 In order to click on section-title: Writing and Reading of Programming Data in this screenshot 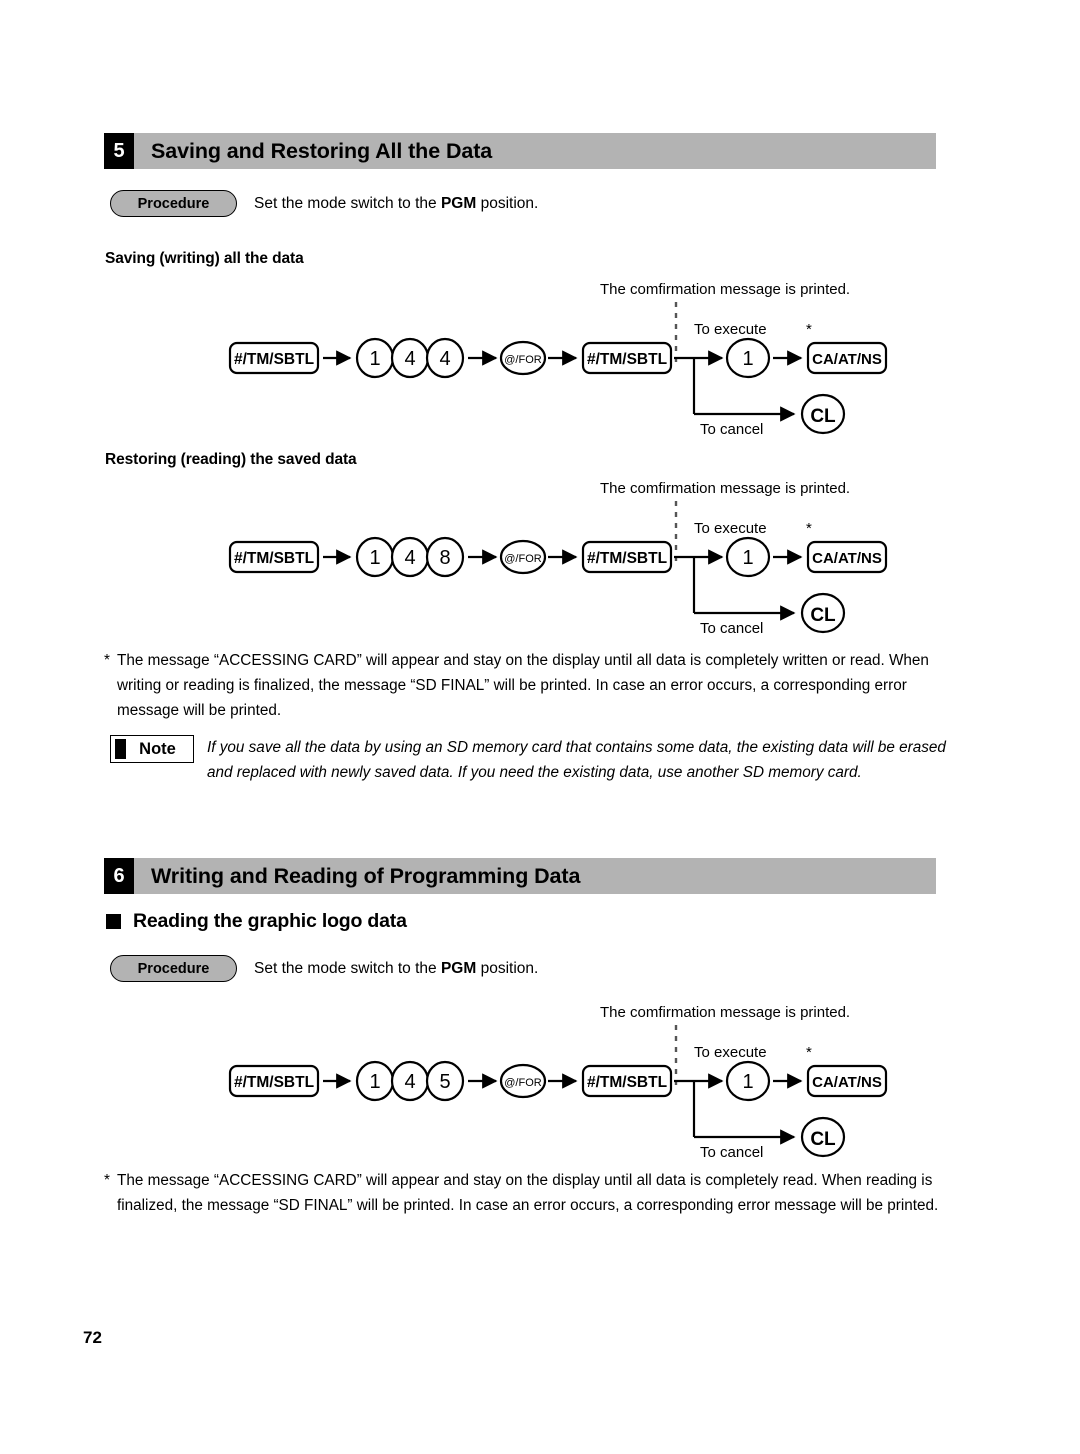, I will do `click(535, 876)`.